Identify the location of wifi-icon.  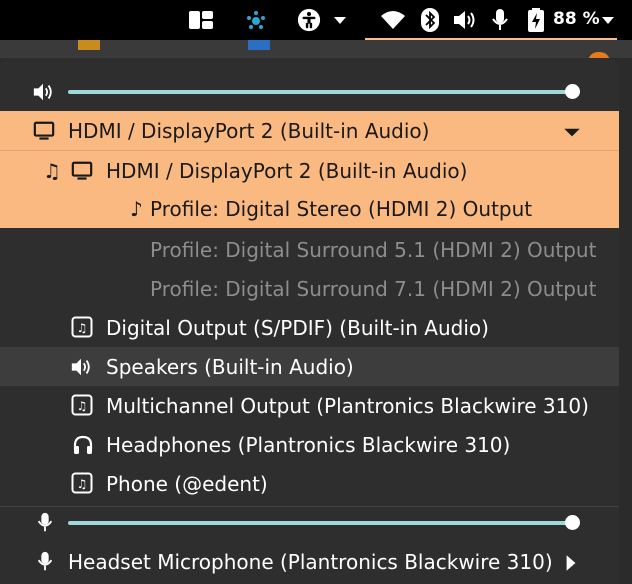
(393, 20).